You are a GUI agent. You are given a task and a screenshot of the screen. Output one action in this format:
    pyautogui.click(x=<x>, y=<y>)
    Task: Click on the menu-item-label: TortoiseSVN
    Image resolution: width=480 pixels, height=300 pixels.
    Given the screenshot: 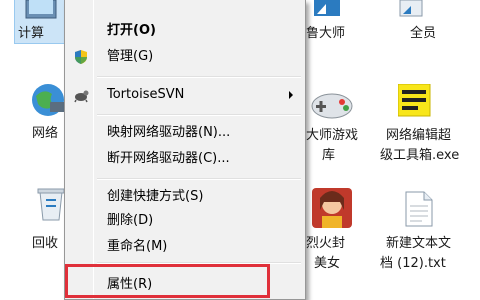 What is the action you would take?
    pyautogui.click(x=146, y=94)
    